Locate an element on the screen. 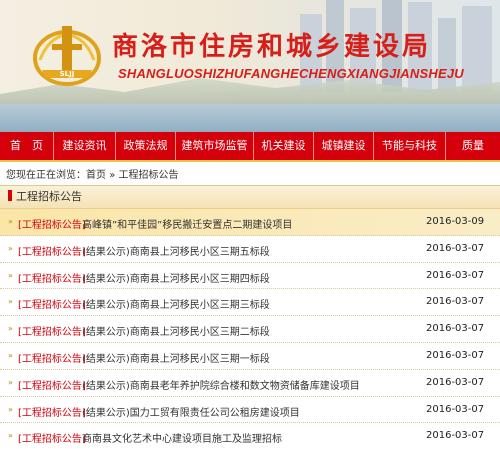 This screenshot has width=500, height=449. emblem-logo-icon: SLJJ is located at coordinates (67, 56).